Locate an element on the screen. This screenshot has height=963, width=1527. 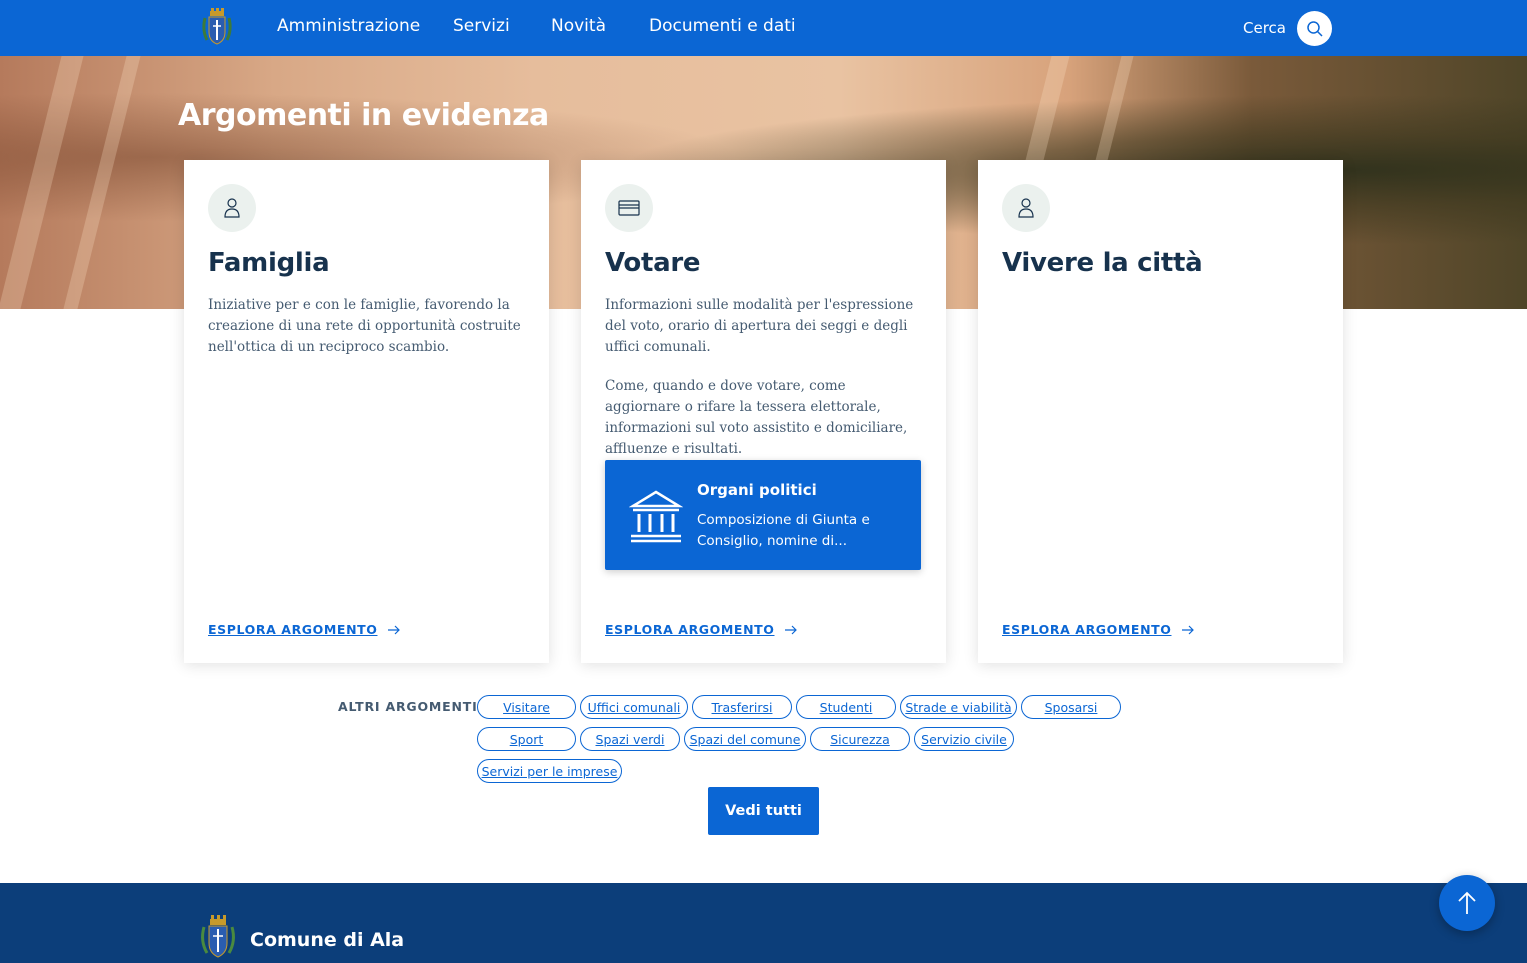
search-button is located at coordinates (1314, 28).